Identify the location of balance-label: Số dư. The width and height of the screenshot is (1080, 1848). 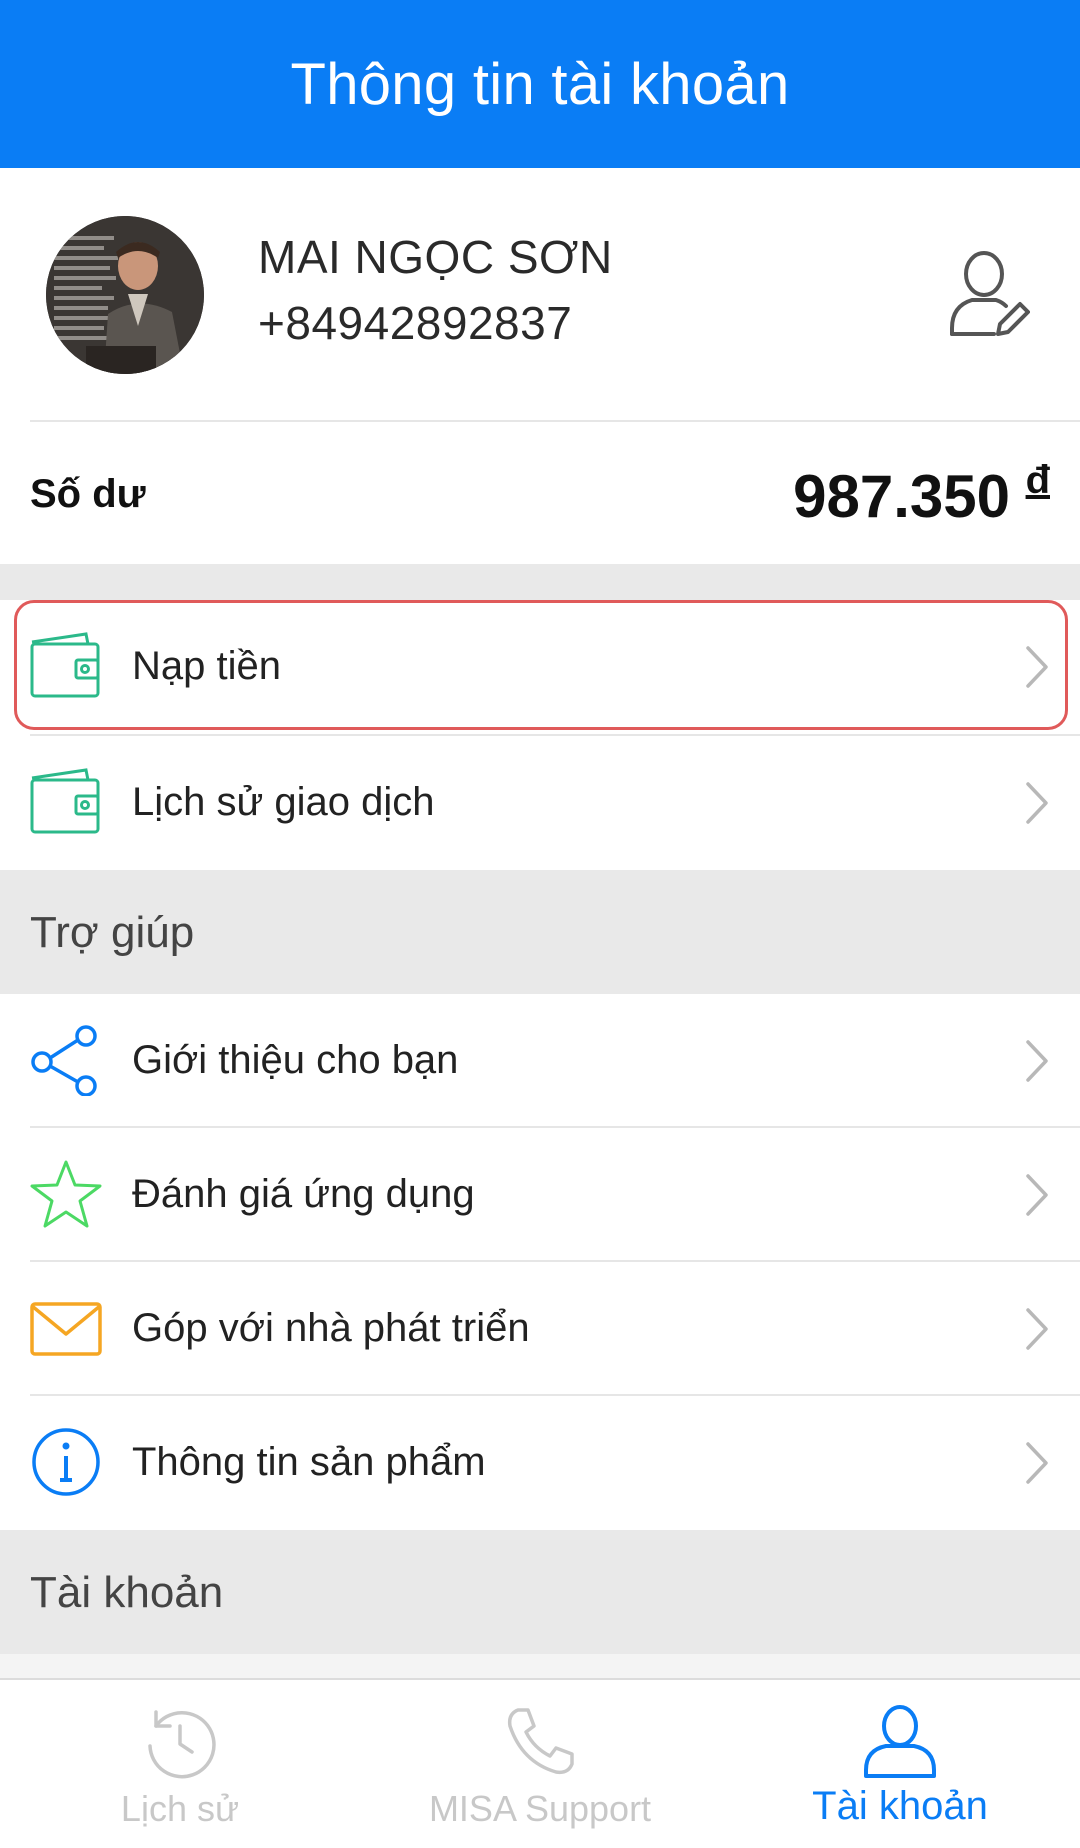
(88, 494).